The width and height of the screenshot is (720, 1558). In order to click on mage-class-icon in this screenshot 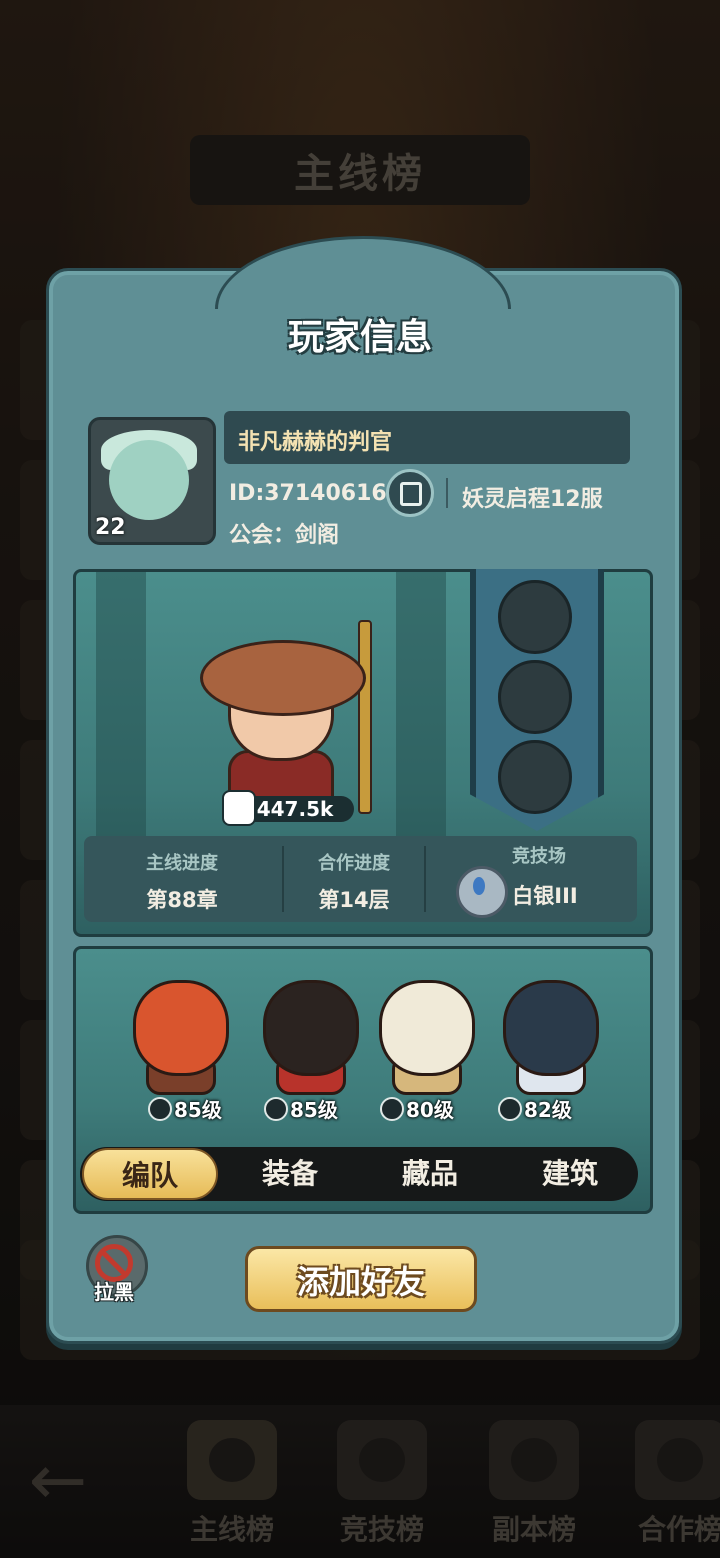, I will do `click(510, 1109)`.